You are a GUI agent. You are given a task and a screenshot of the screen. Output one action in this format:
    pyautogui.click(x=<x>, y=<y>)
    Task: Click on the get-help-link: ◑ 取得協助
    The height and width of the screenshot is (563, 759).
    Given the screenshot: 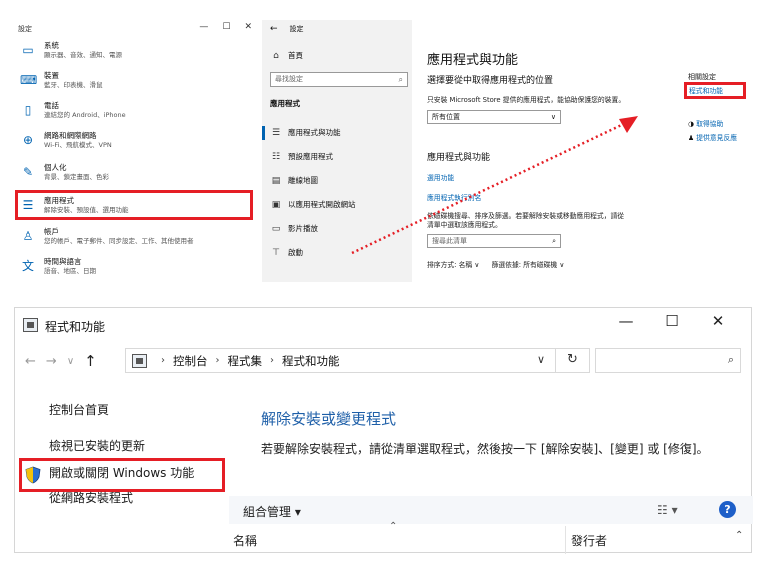 What is the action you would take?
    pyautogui.click(x=705, y=123)
    